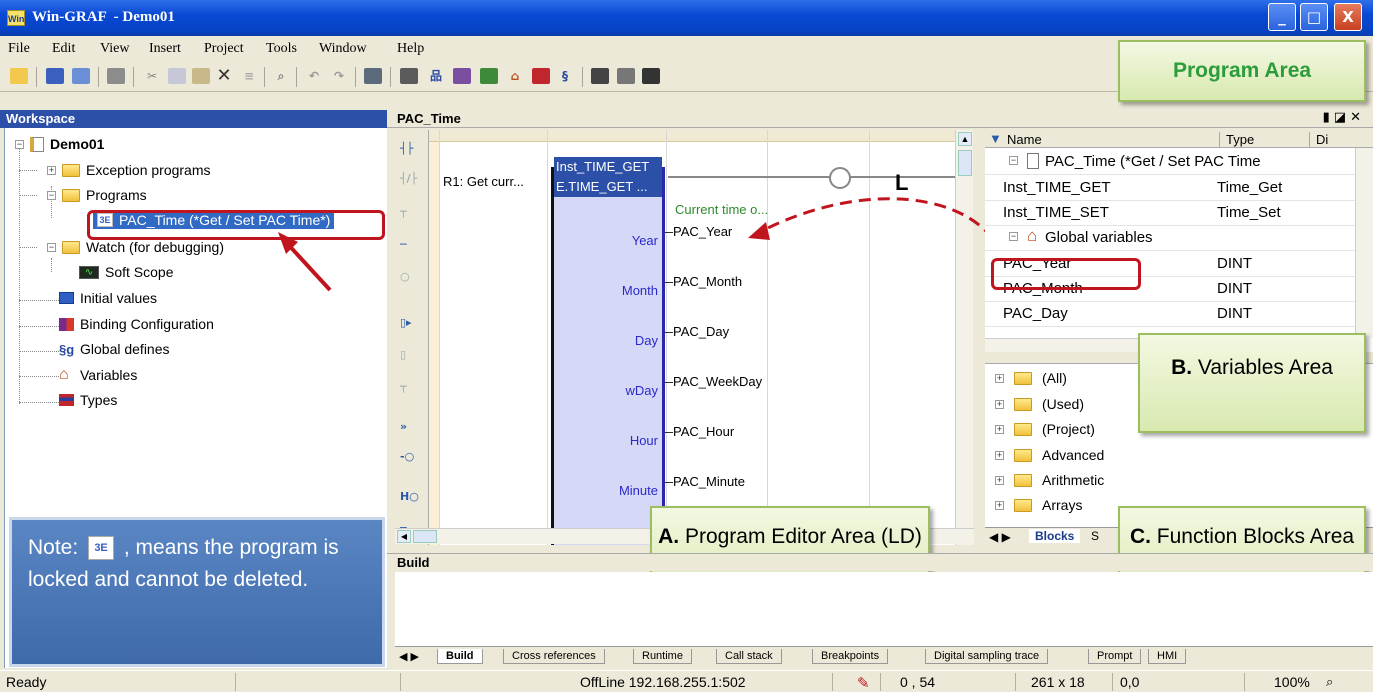 This screenshot has height=692, width=1373. I want to click on tab-runtime: Runtime, so click(662, 656).